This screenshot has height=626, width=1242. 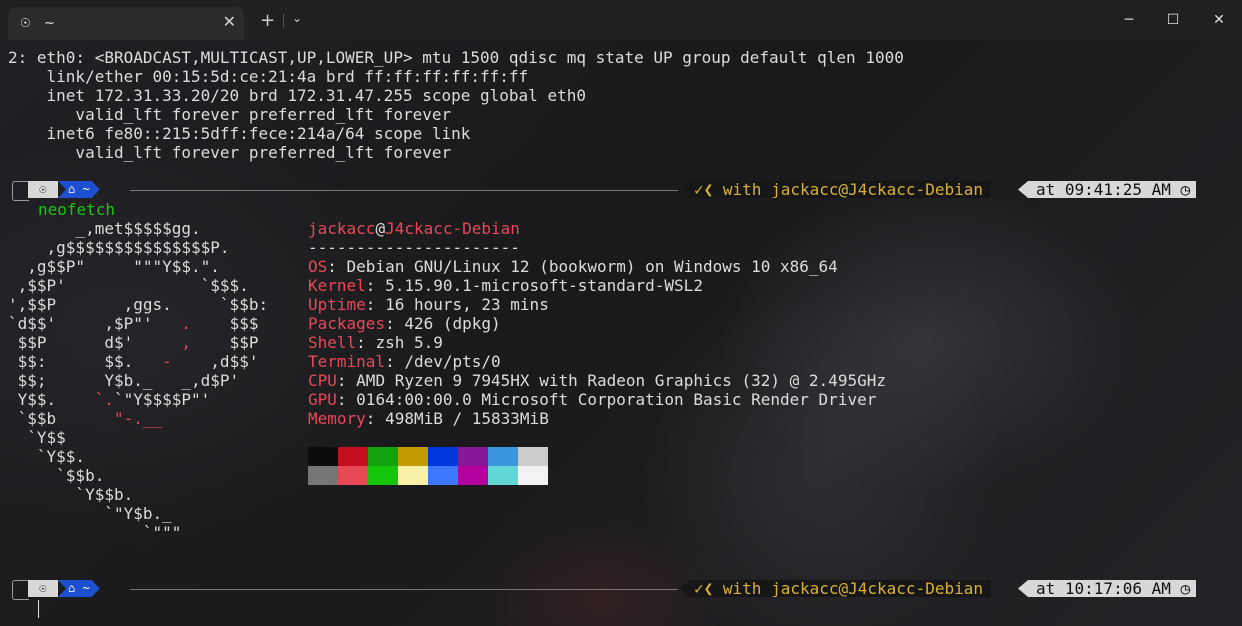 What do you see at coordinates (457, 418) in the screenshot?
I see `info-value: : 498MiB / 15833MiB` at bounding box center [457, 418].